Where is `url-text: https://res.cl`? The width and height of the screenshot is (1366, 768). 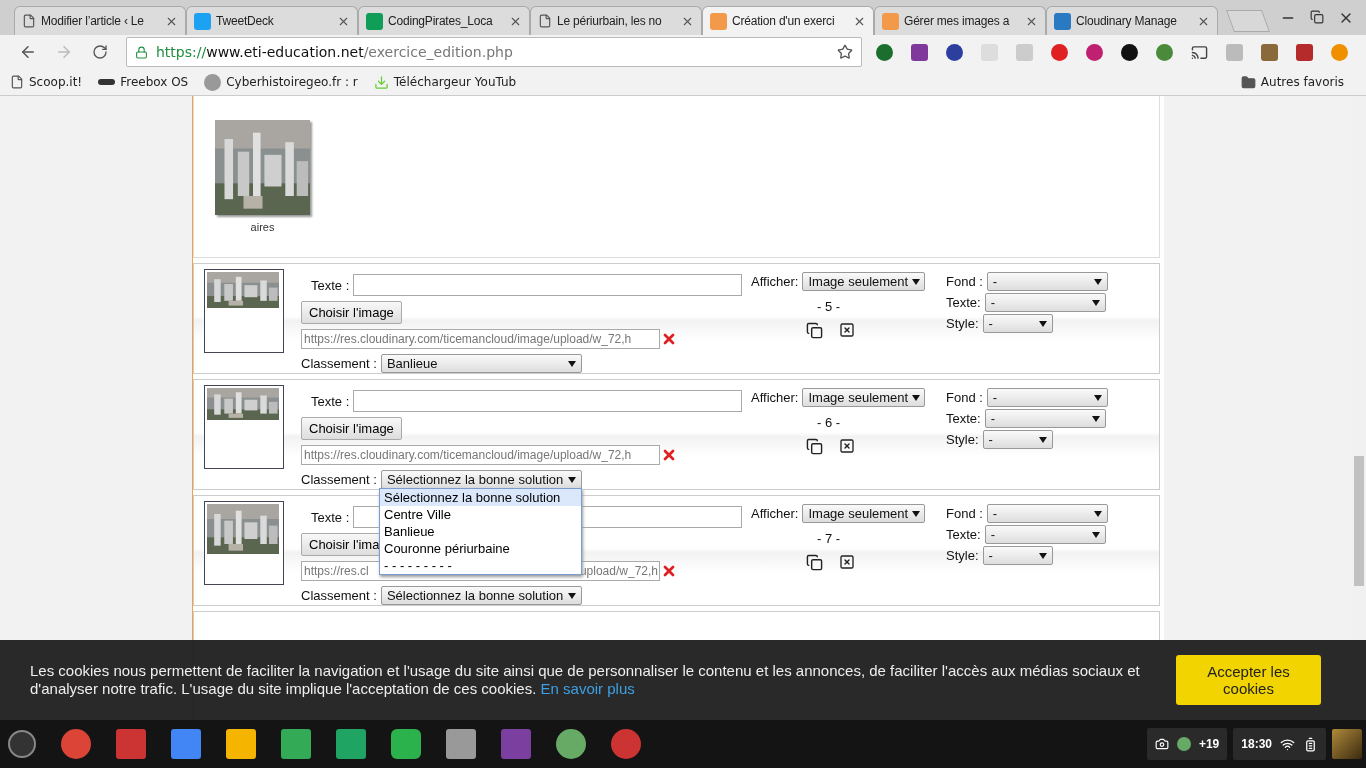 url-text: https://res.cl is located at coordinates (336, 572).